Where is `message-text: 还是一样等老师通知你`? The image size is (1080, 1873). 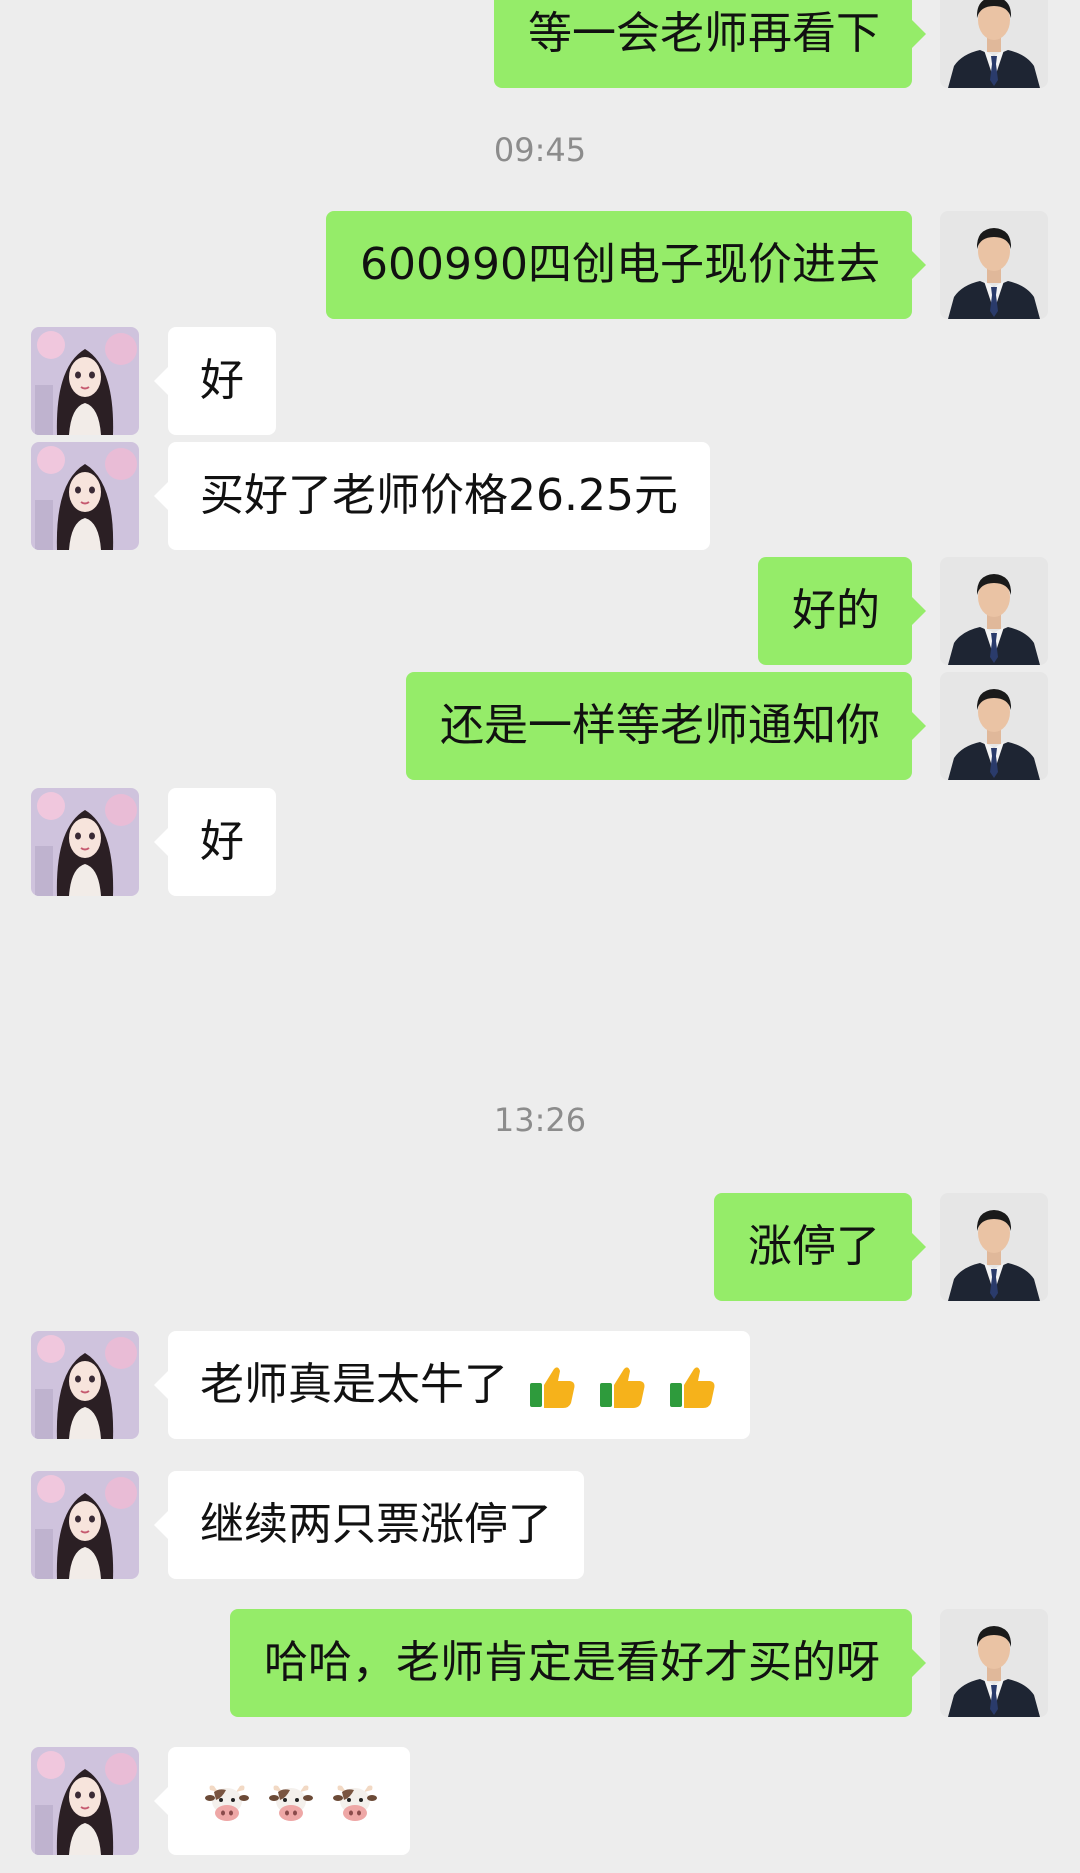 message-text: 还是一样等老师通知你 is located at coordinates (660, 725).